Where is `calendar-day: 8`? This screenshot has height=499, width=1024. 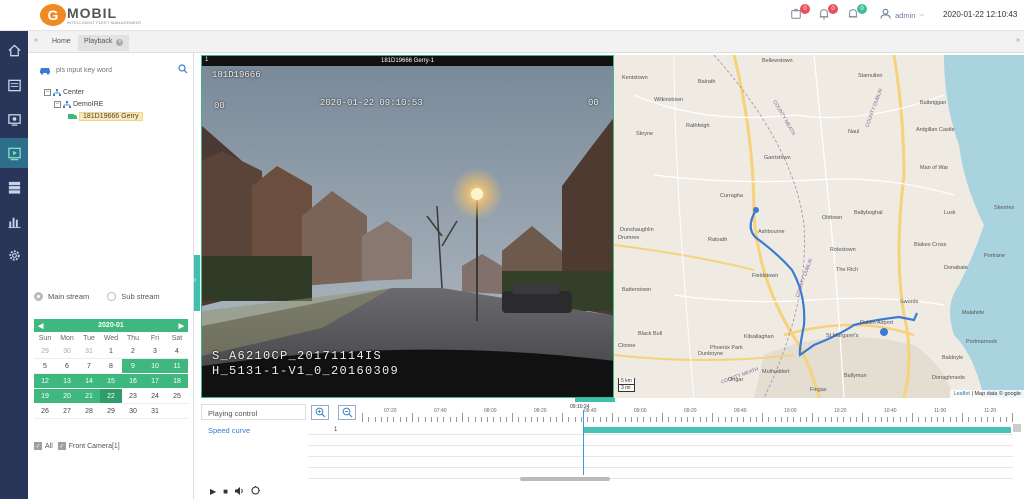
calendar-day: 8 is located at coordinates (111, 366).